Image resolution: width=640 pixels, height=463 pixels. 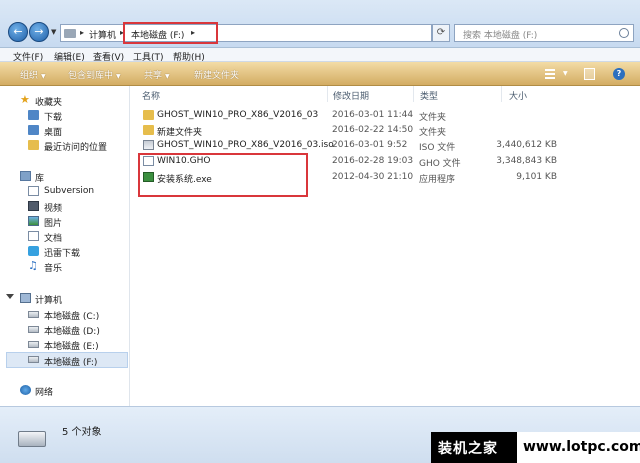 What do you see at coordinates (429, 95) in the screenshot?
I see `column-header-type: 类型` at bounding box center [429, 95].